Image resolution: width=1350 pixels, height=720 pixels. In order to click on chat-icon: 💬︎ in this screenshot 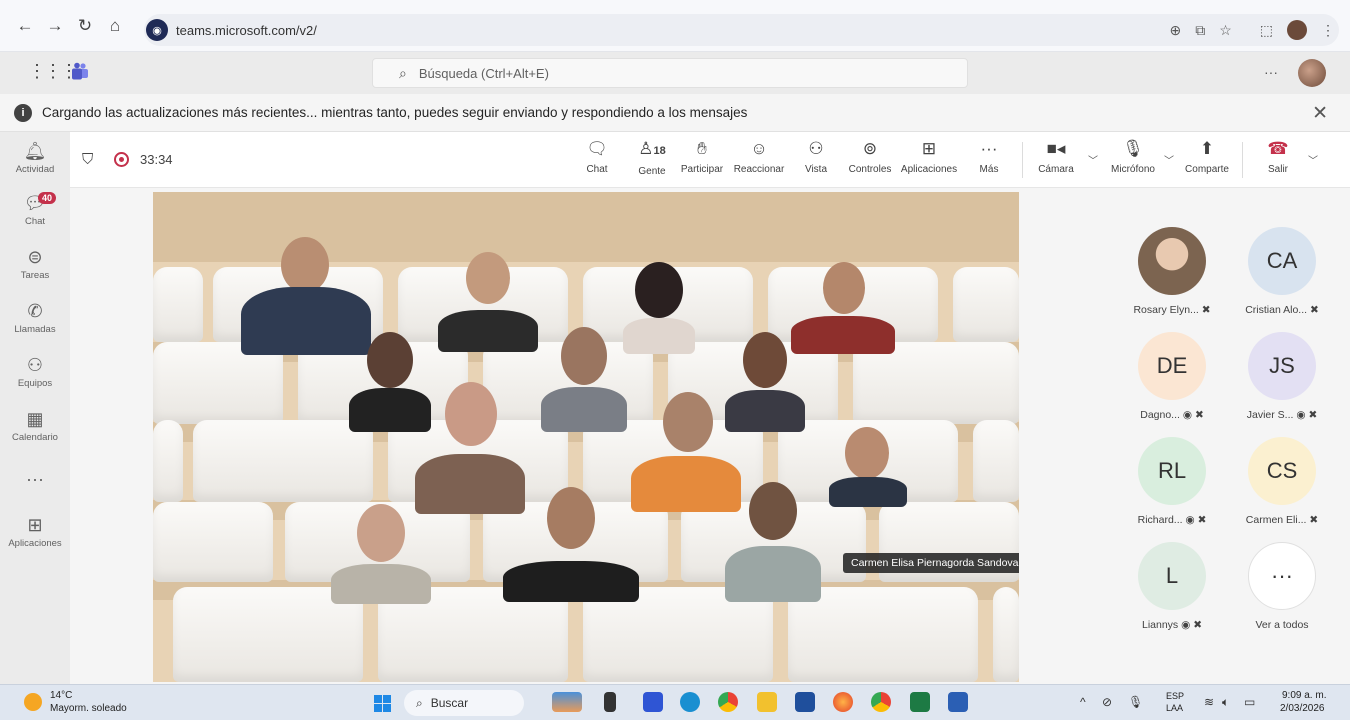, I will do `click(35, 203)`.